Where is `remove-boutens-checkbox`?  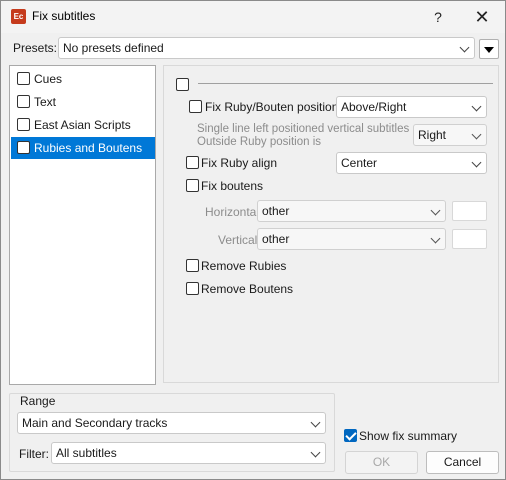
remove-boutens-checkbox is located at coordinates (192, 288).